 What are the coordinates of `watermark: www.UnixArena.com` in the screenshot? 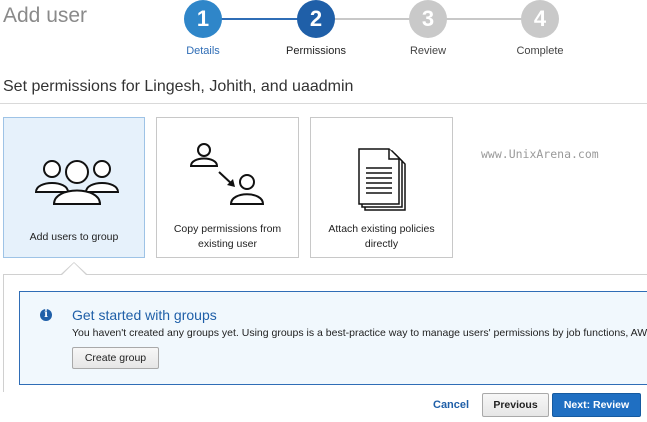 It's located at (540, 154).